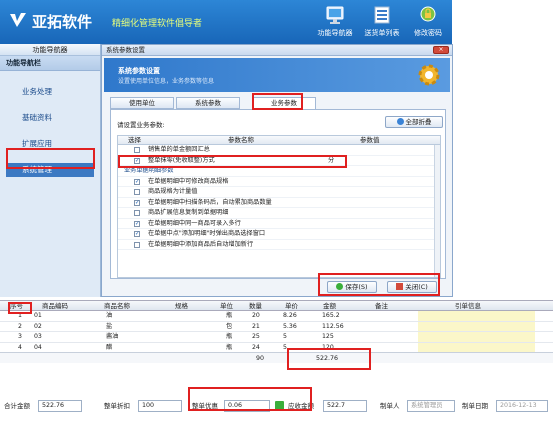  Describe the element at coordinates (468, 306) in the screenshot. I see `col-ref: 引单信息` at that location.